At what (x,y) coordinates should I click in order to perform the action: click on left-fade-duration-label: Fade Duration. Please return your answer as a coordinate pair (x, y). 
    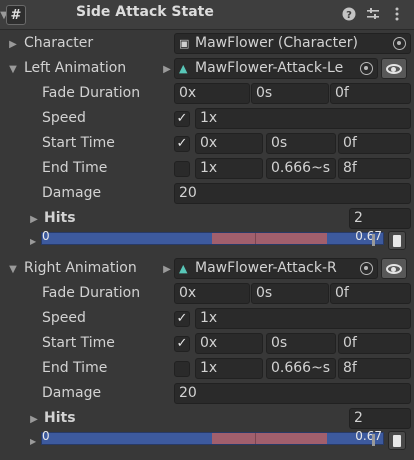
    Looking at the image, I should click on (91, 93).